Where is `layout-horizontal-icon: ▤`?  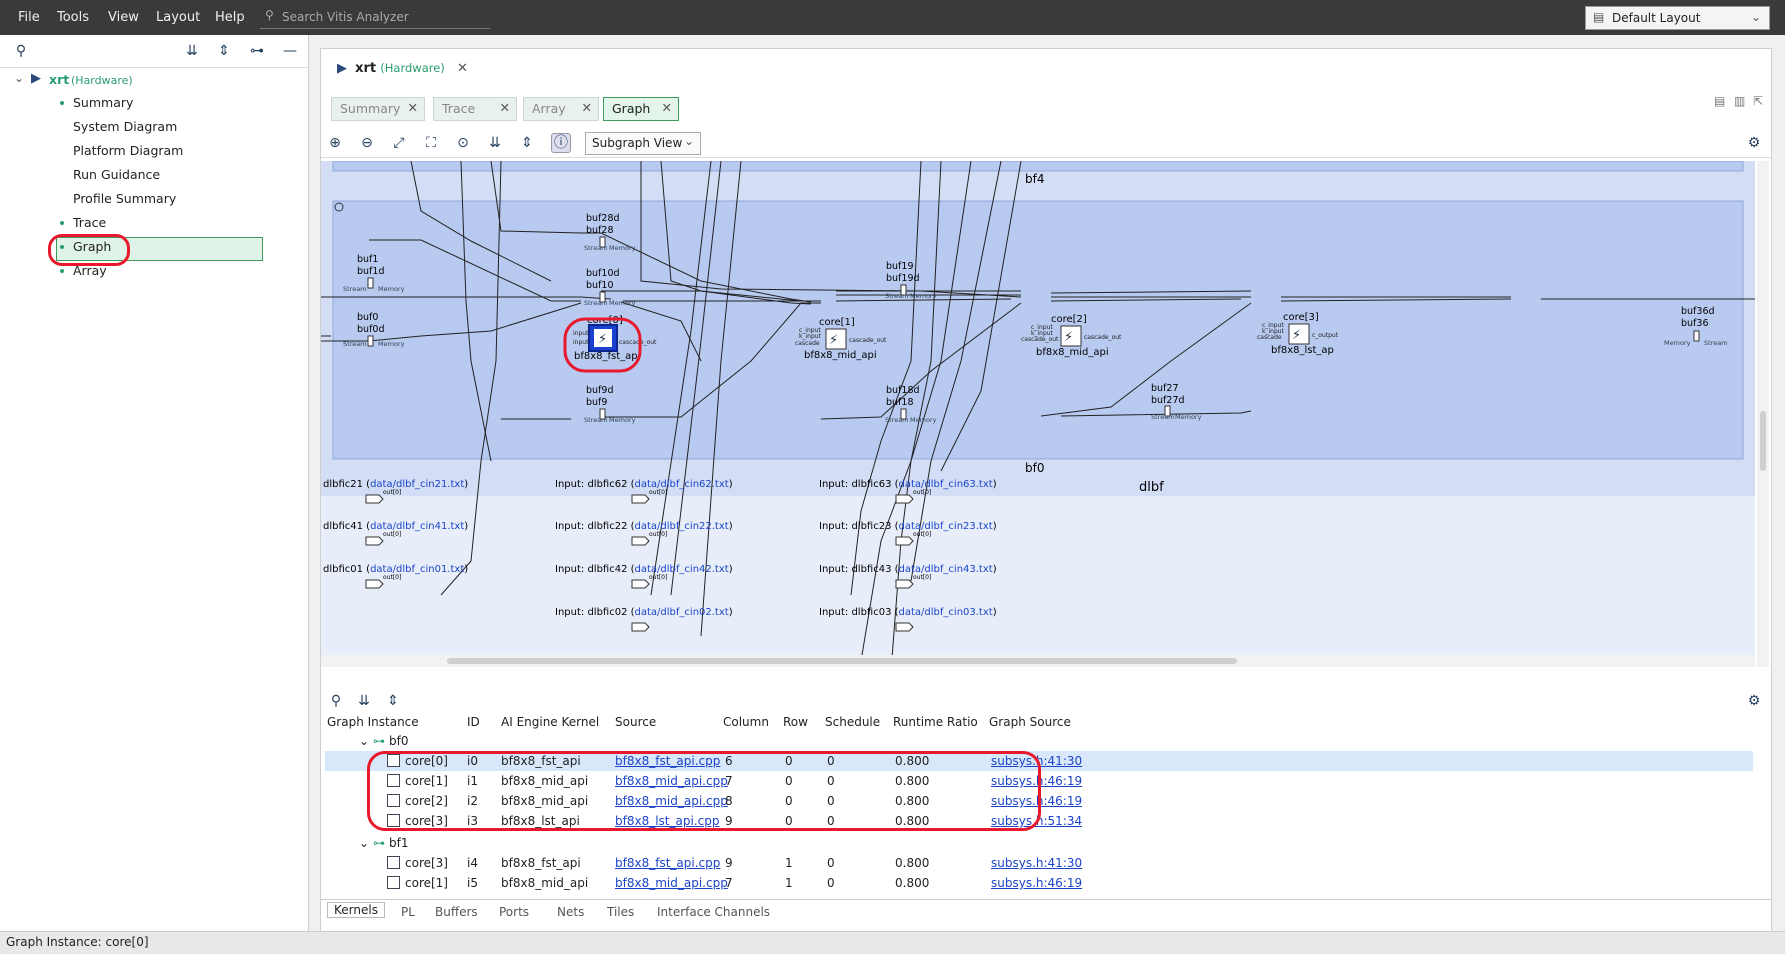 layout-horizontal-icon: ▤ is located at coordinates (1719, 101).